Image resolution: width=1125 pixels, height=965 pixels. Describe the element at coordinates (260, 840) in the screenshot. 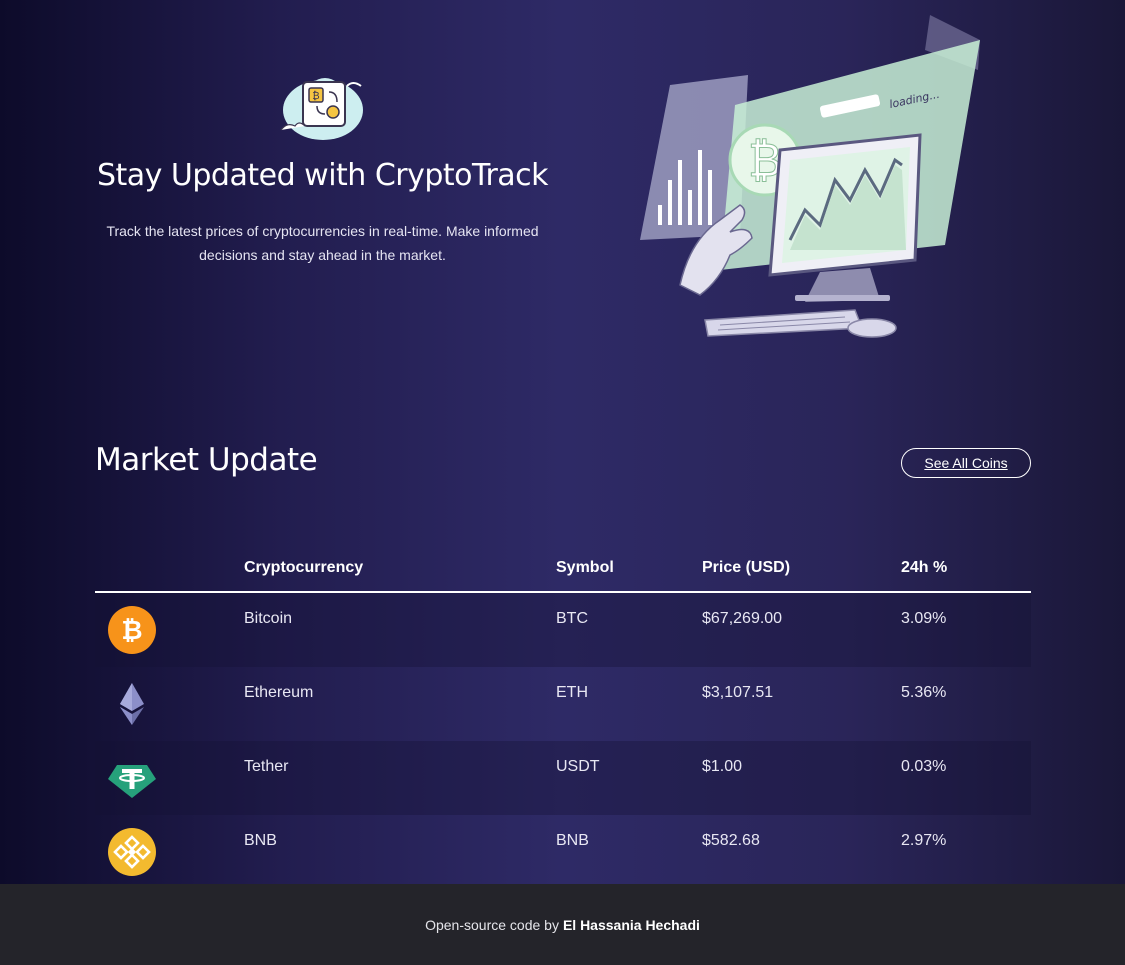

I see `coin-name: BNB` at that location.